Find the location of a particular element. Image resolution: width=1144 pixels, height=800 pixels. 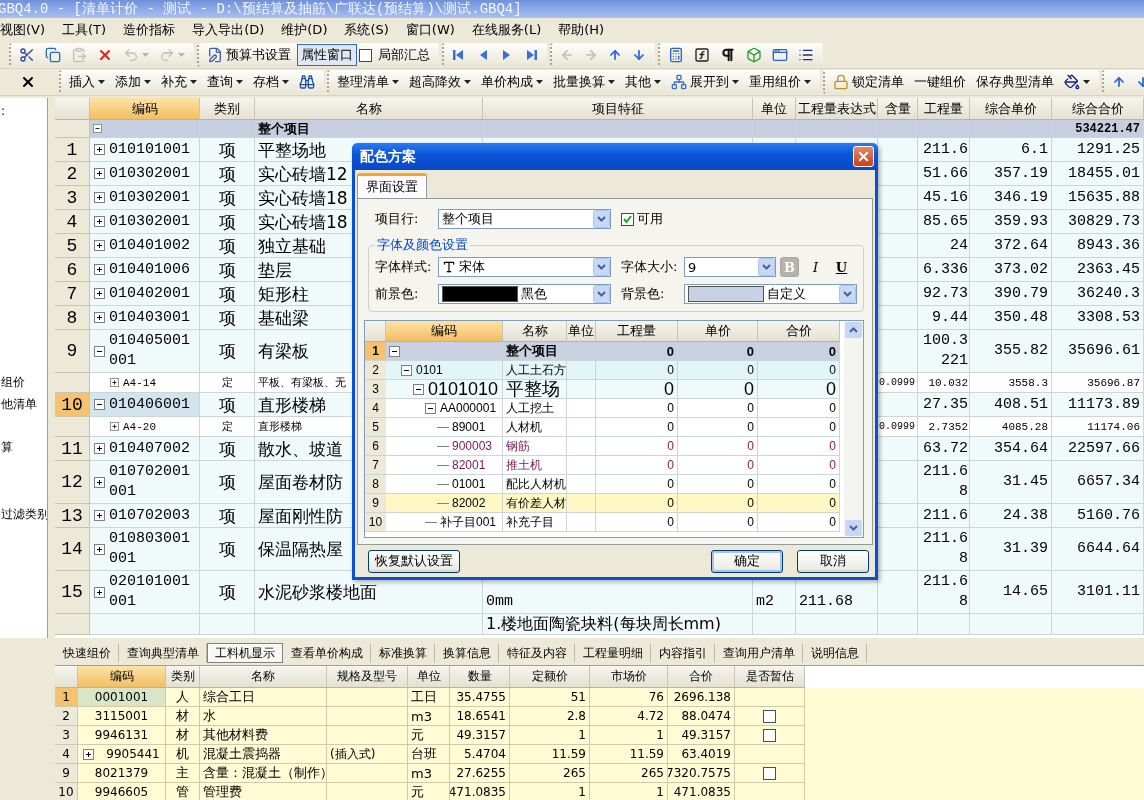

market-price-text: 11.59 is located at coordinates (646, 754).